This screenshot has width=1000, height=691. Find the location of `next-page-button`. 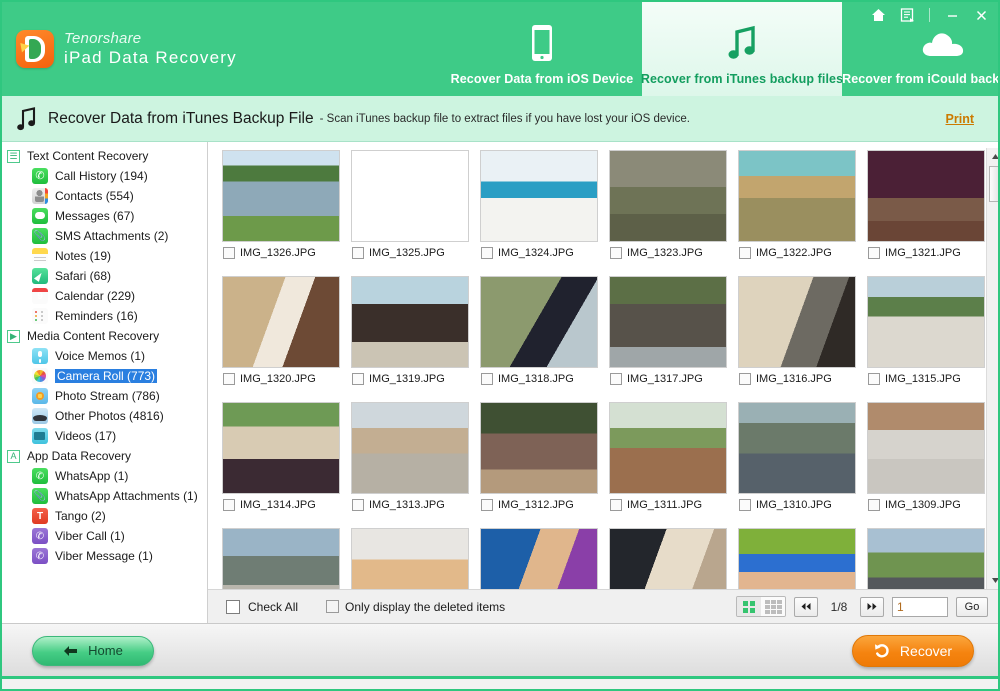

next-page-button is located at coordinates (872, 606).